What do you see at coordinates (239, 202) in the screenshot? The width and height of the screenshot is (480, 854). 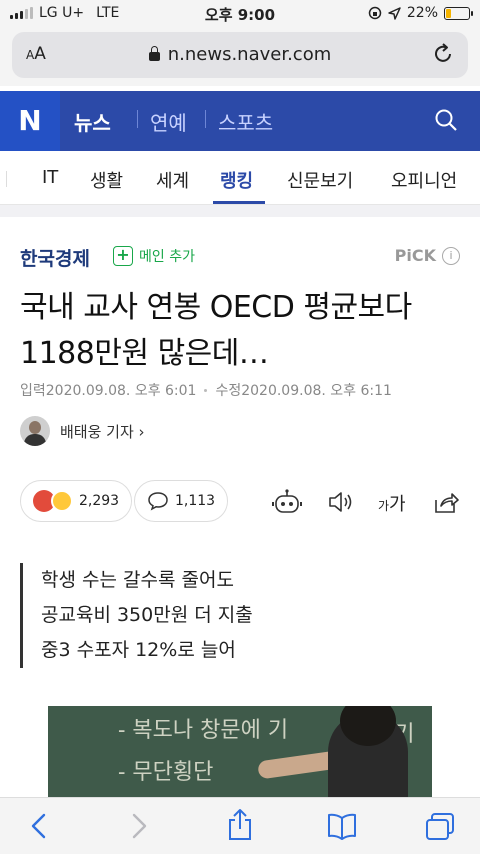 I see `active-tab-indicator` at bounding box center [239, 202].